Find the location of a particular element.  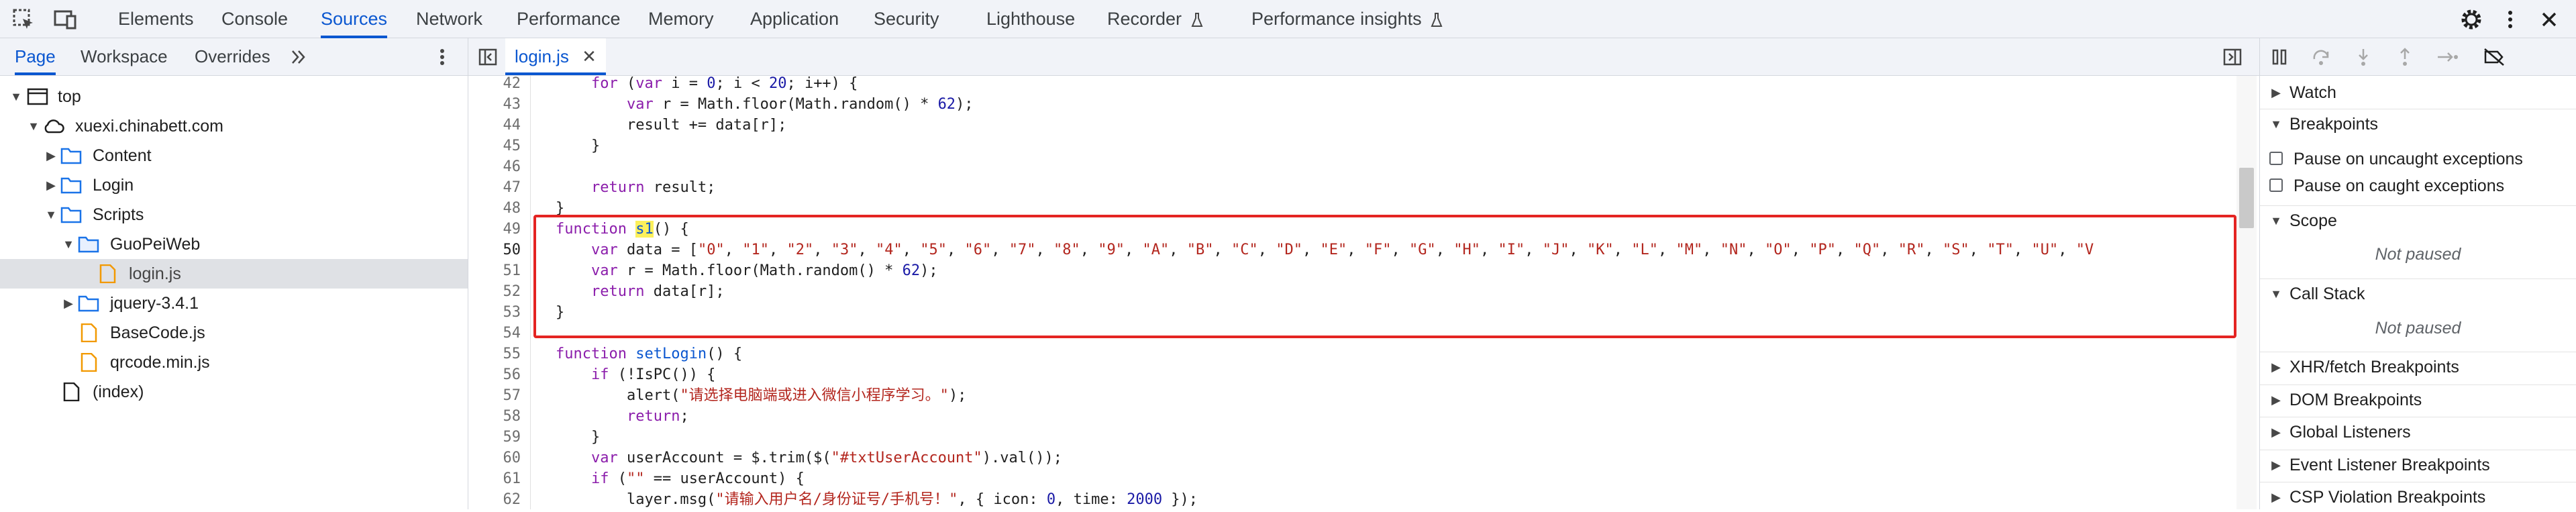

line-number: 50 is located at coordinates (494, 250).